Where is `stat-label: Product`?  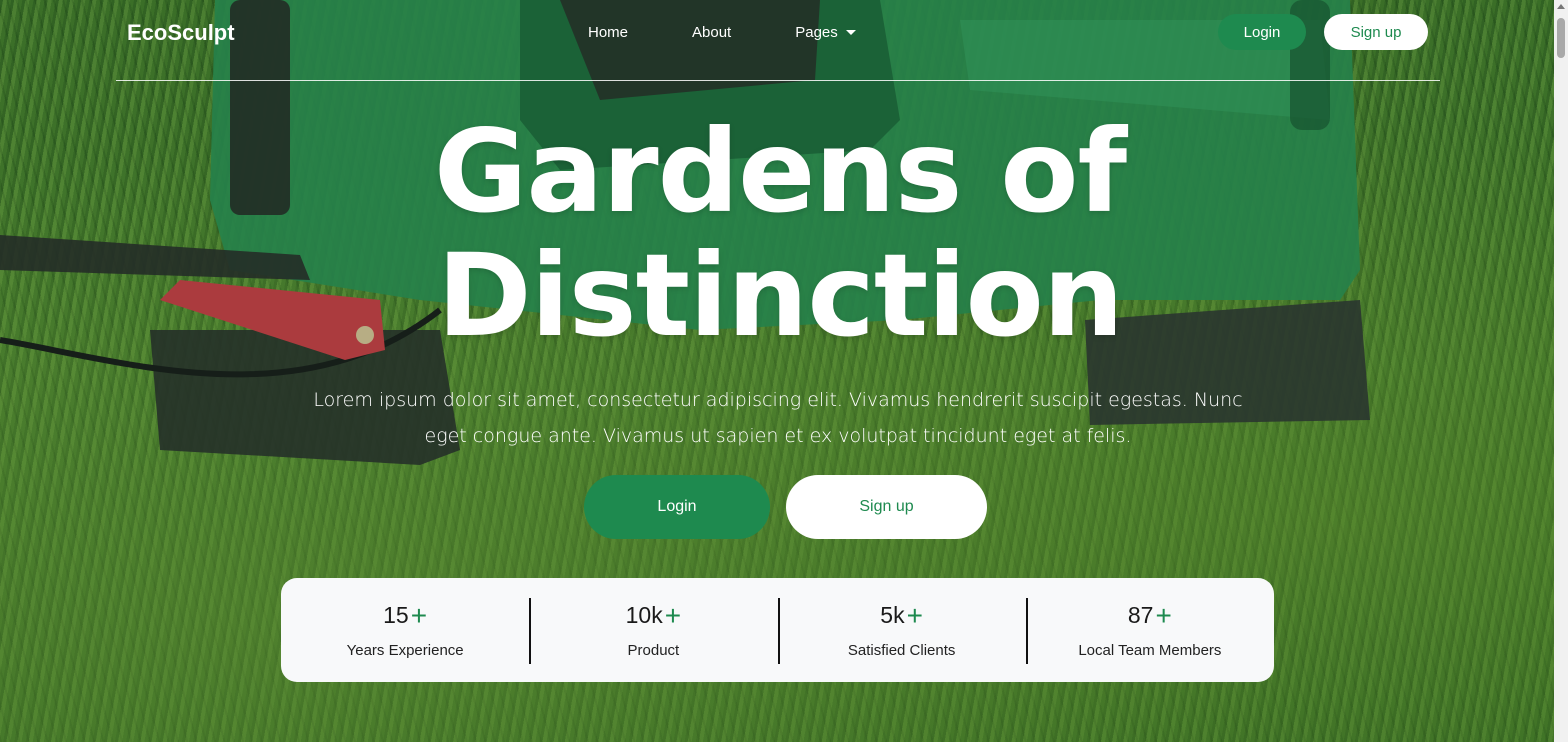
stat-label: Product is located at coordinates (653, 650).